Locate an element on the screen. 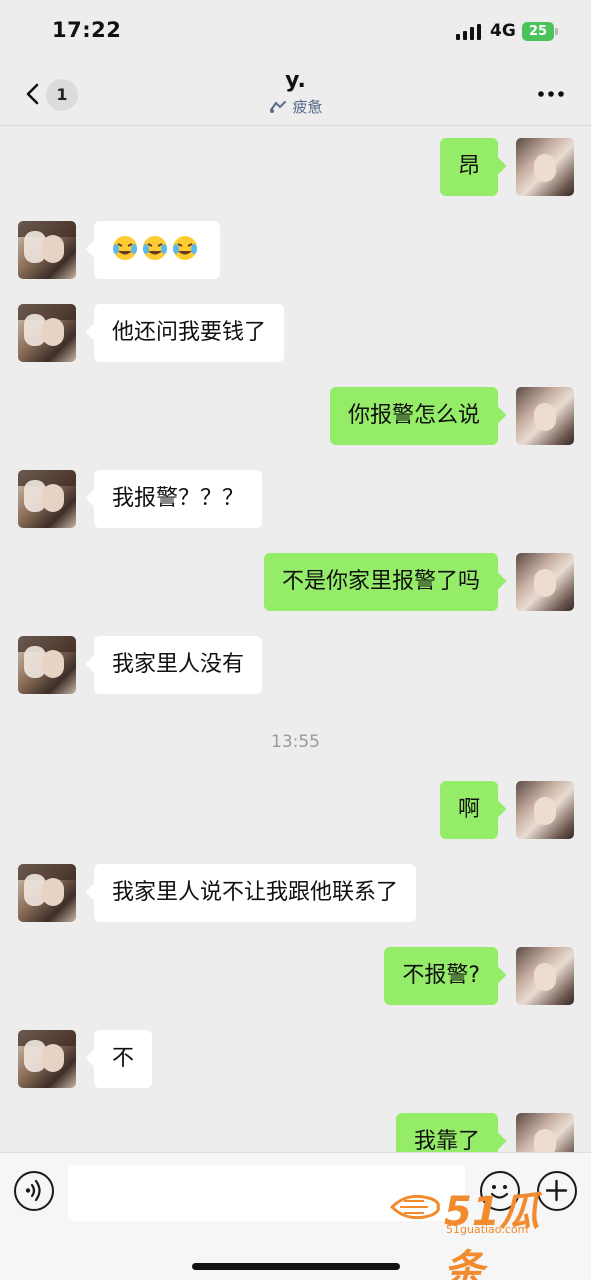 The image size is (591, 1280). message-row is located at coordinates (295, 251).